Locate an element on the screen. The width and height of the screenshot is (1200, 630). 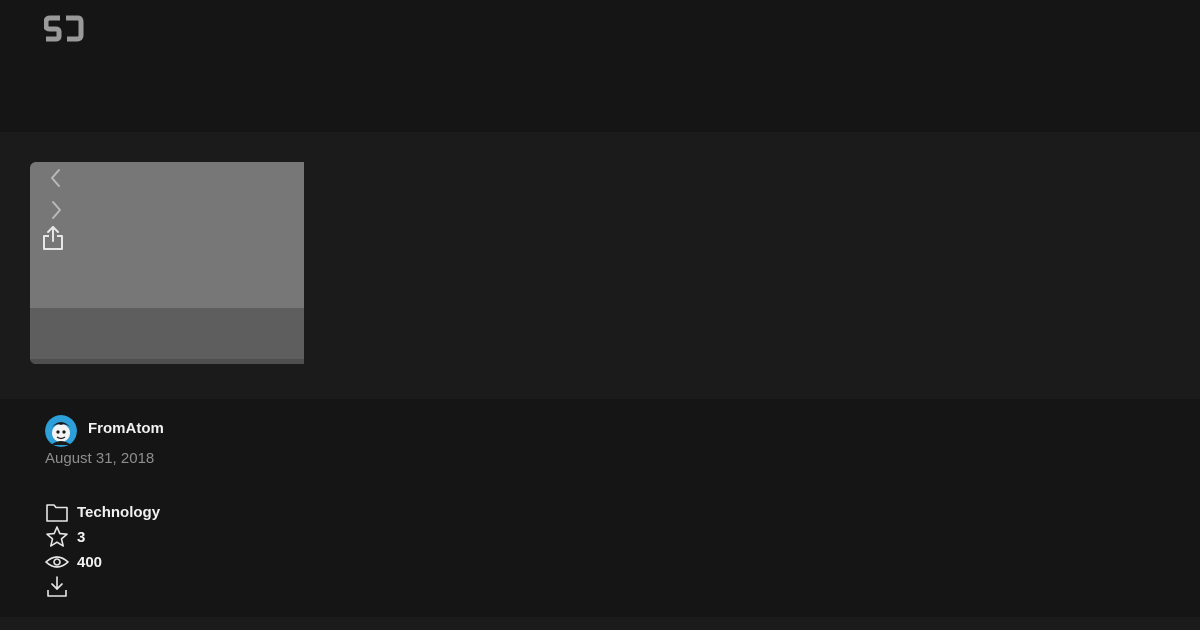
publish-date: August 31, 2018 is located at coordinates (100, 458).